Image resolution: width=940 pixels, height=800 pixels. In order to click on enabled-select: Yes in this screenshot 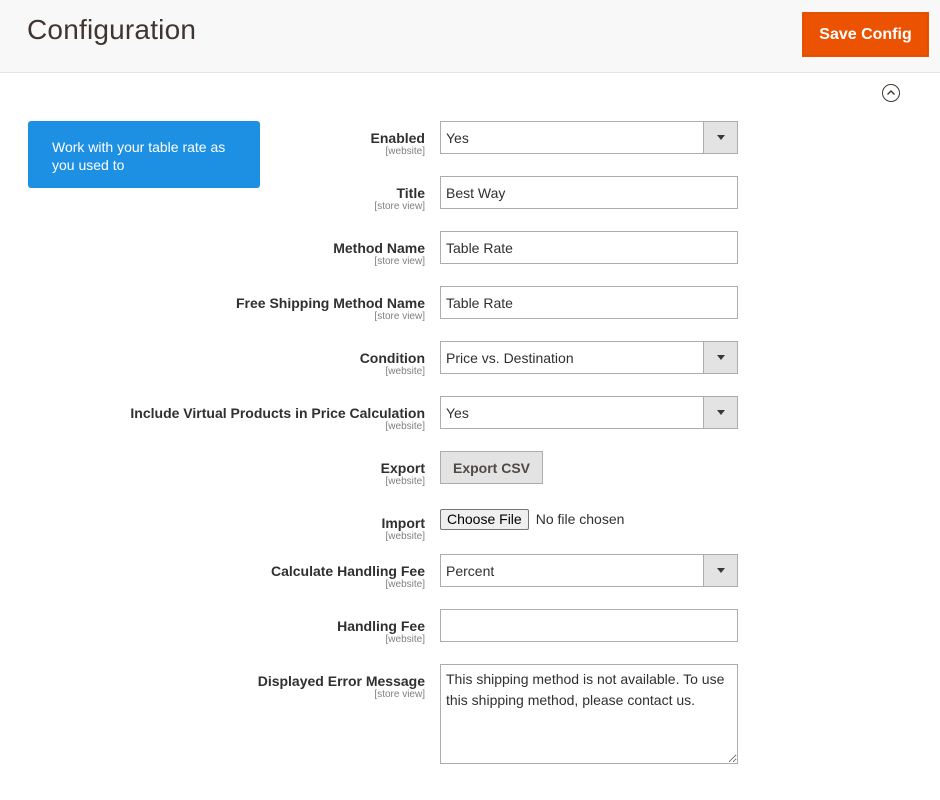, I will do `click(589, 137)`.